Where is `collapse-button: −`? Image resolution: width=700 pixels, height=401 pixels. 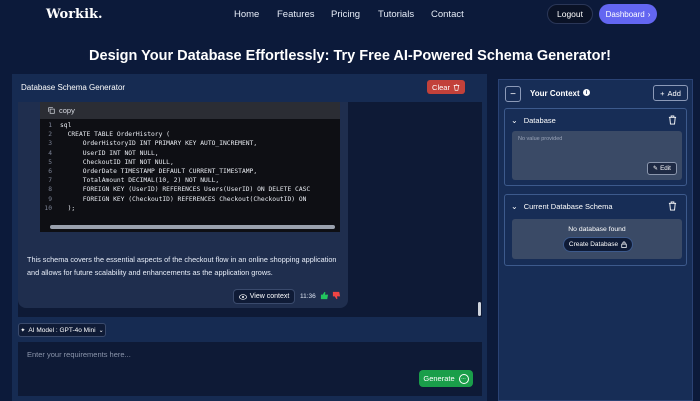 collapse-button: − is located at coordinates (513, 94).